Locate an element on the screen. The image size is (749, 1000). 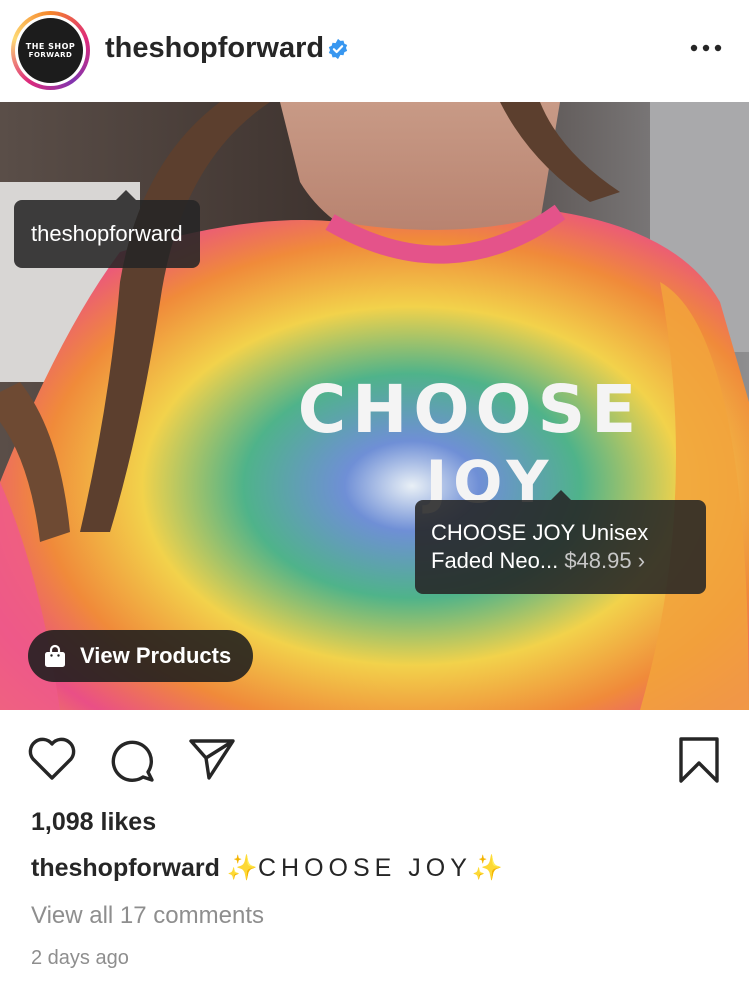
story-ring: THE SHOP FORWARD is located at coordinates (50, 50).